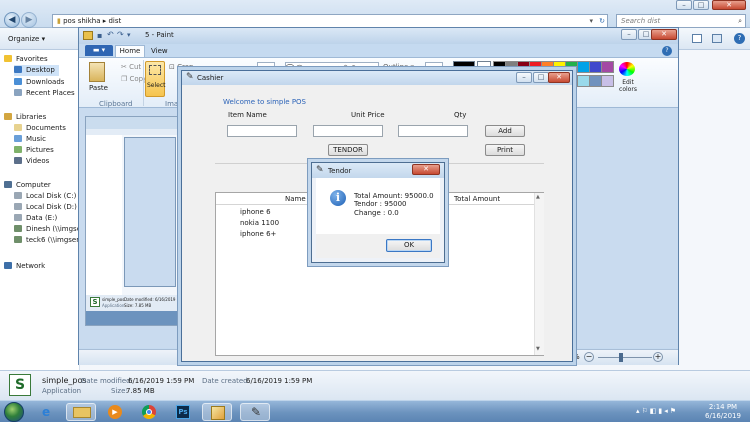 This screenshot has height=422, width=750. What do you see at coordinates (115, 412) in the screenshot?
I see `taskbar-media-player: ▶` at bounding box center [115, 412].